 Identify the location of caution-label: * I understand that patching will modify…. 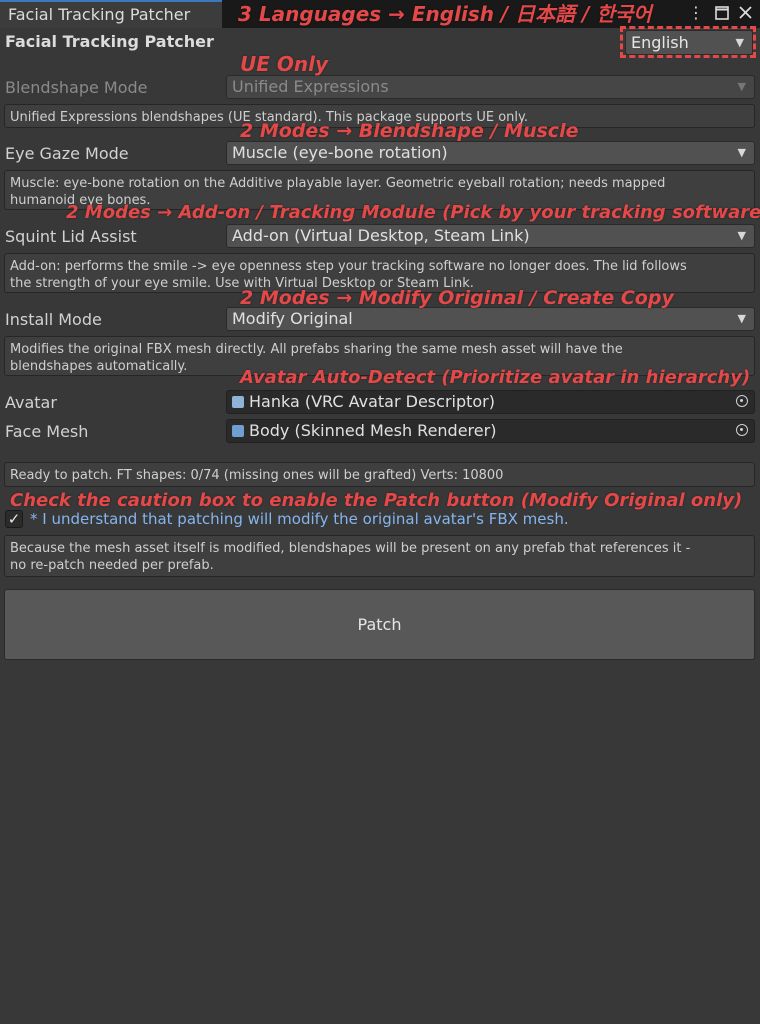
(299, 519).